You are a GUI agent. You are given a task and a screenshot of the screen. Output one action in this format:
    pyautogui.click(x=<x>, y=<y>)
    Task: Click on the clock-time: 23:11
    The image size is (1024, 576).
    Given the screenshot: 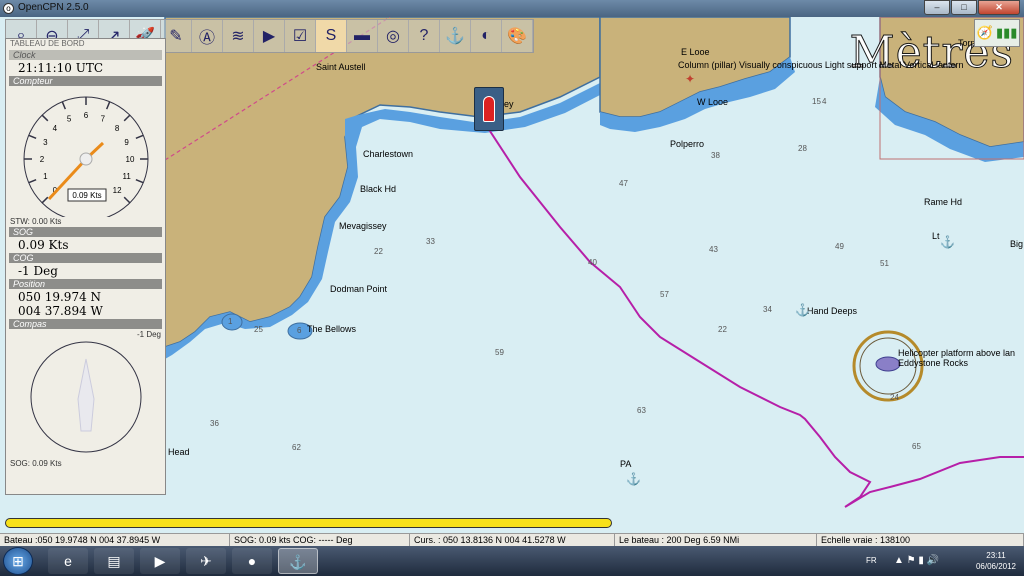 What is the action you would take?
    pyautogui.click(x=996, y=555)
    